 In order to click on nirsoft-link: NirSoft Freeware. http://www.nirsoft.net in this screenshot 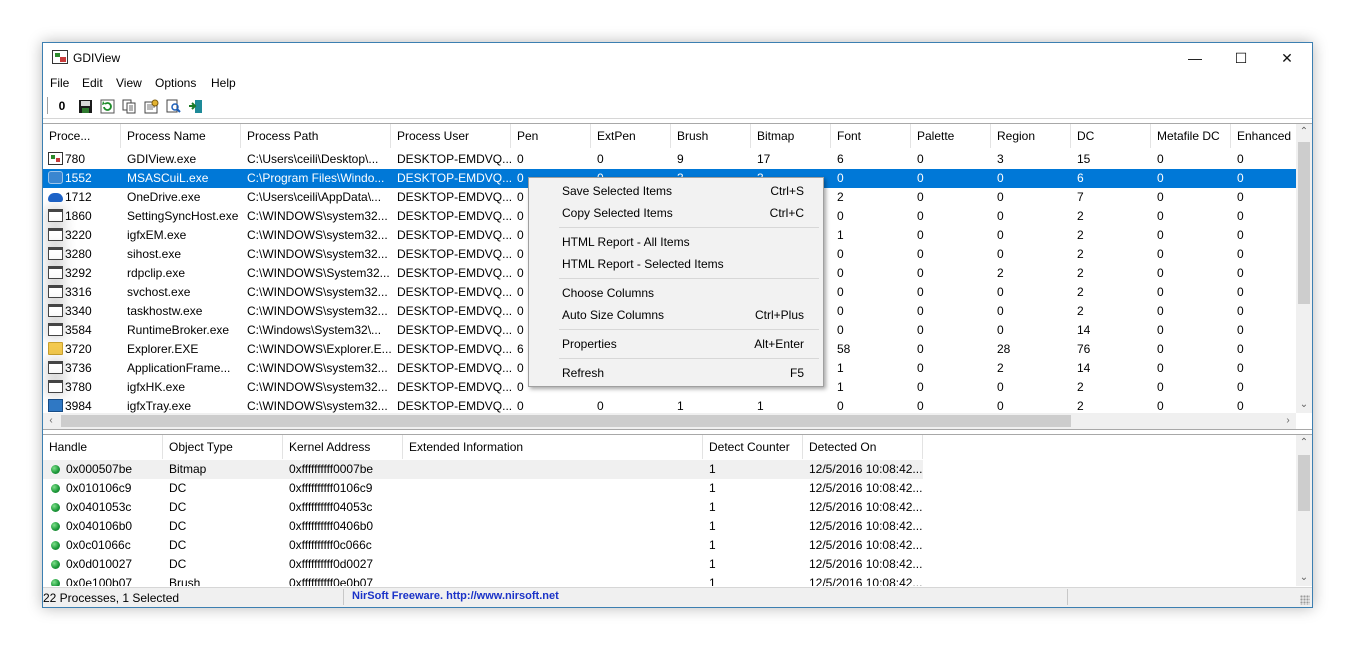, I will do `click(455, 596)`.